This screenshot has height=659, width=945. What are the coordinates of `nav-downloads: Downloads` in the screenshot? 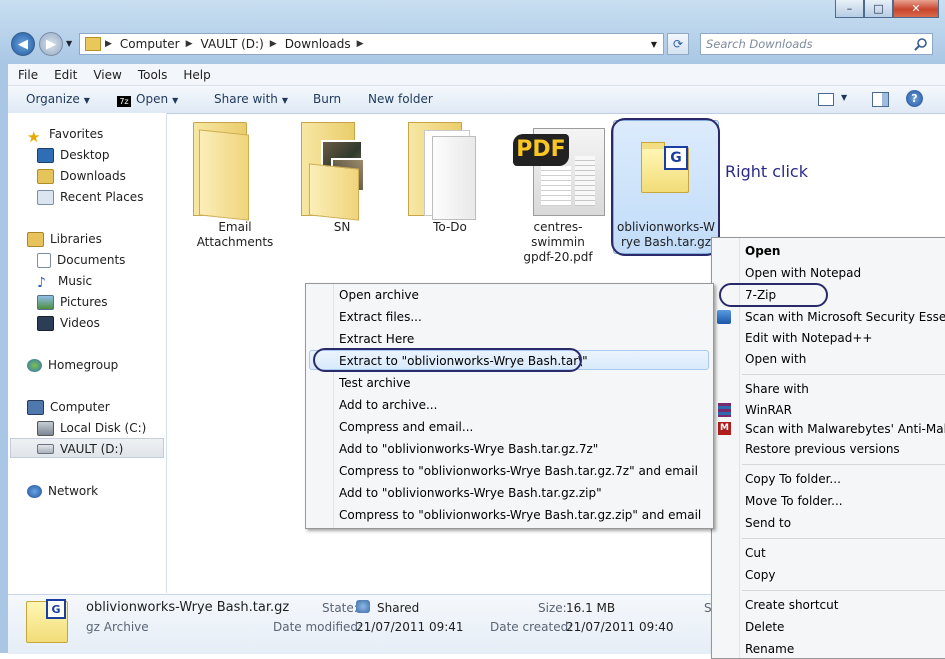 It's located at (81, 176).